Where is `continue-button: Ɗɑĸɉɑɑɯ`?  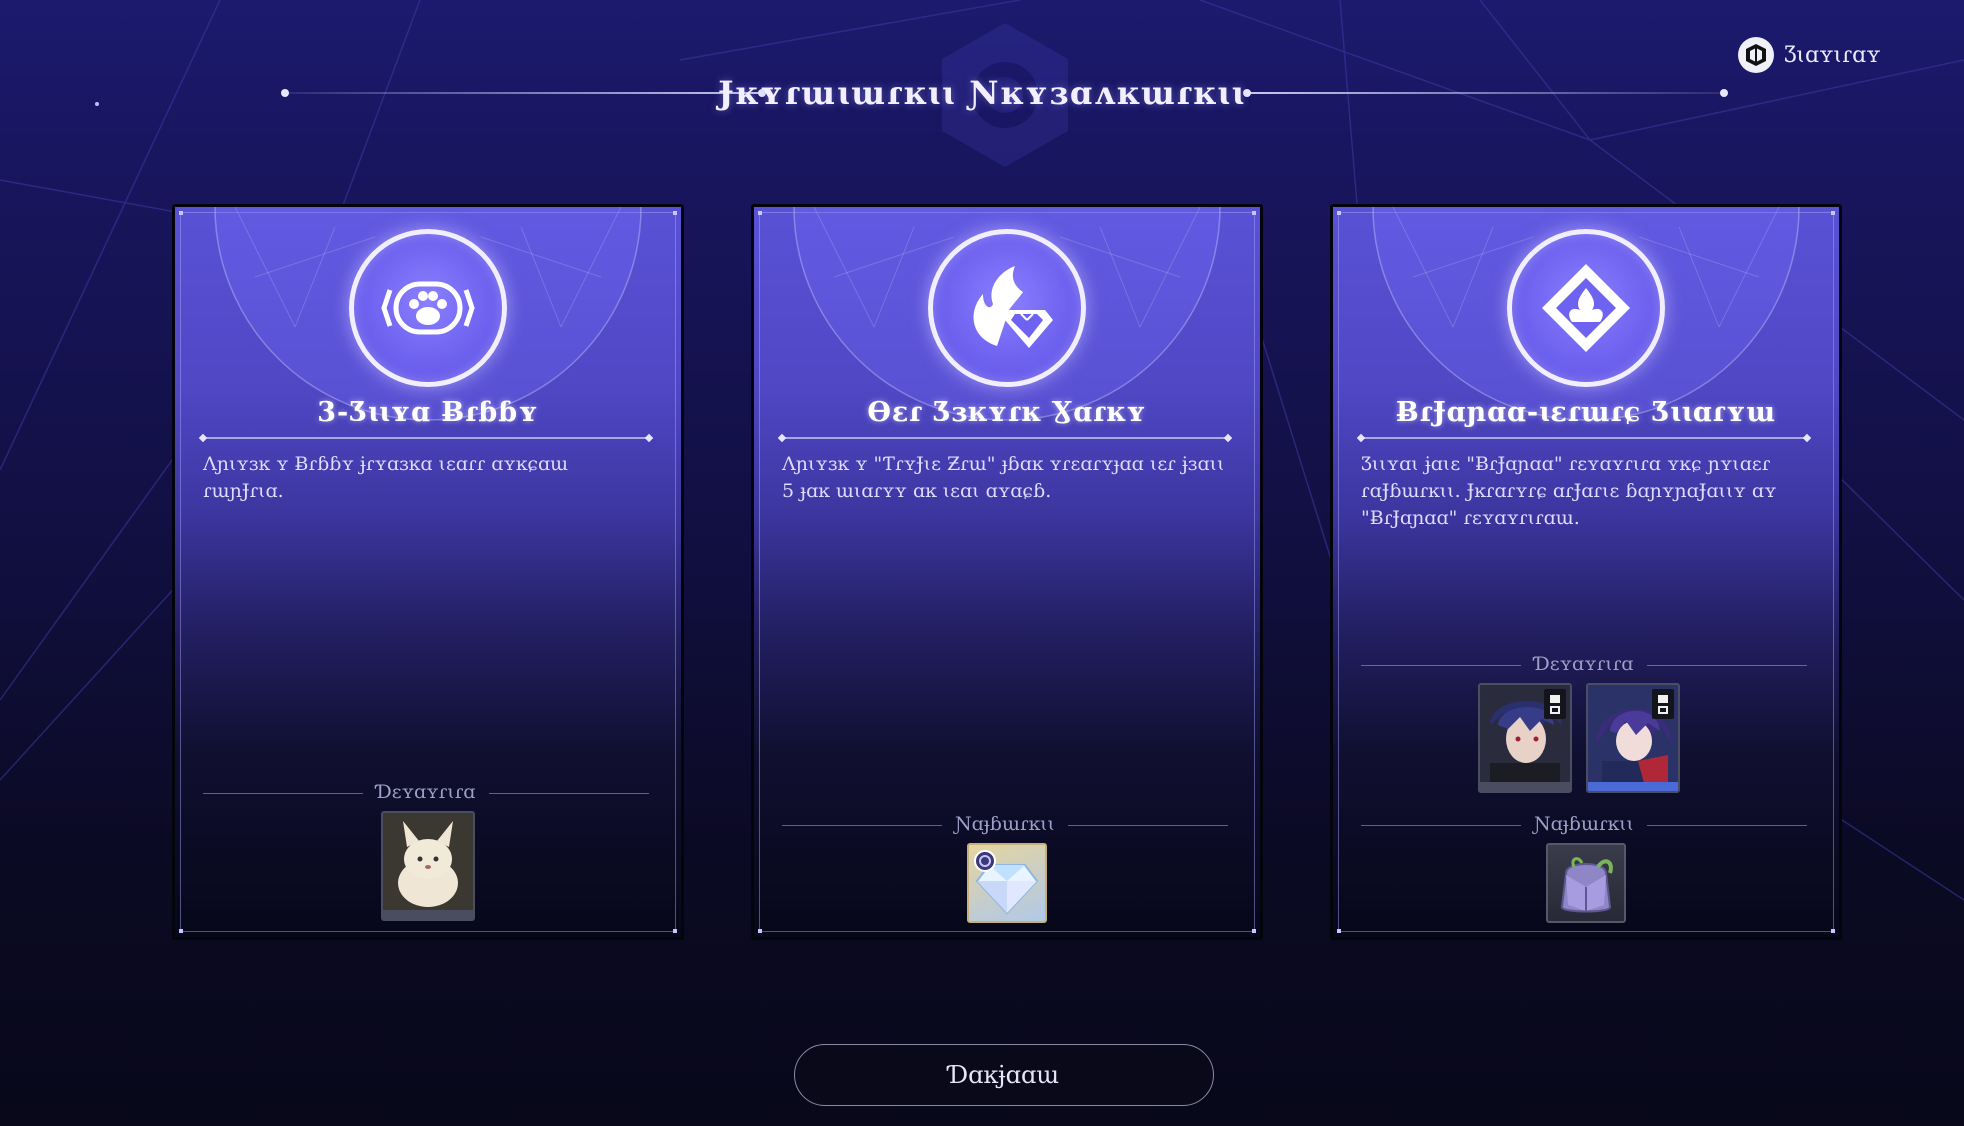
continue-button: Ɗɑĸɉɑɑɯ is located at coordinates (1004, 1075).